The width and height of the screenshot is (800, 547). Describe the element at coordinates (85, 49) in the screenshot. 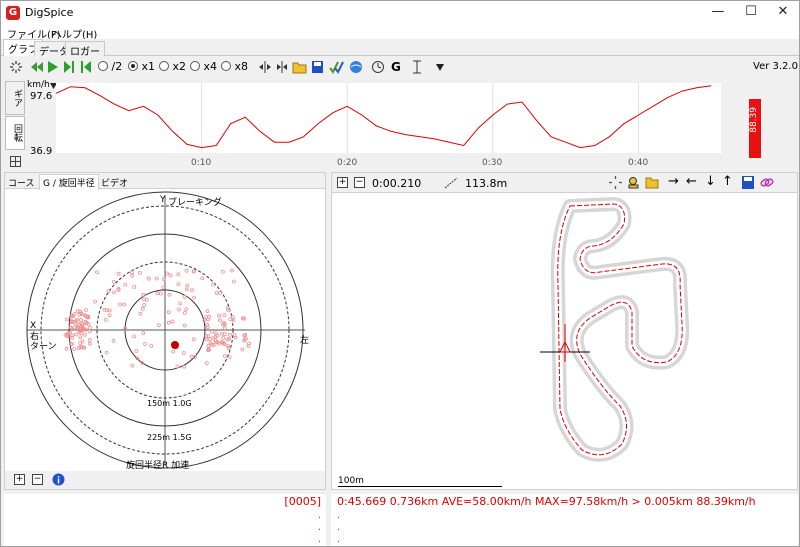

I see `tab-logger: ロガー` at that location.